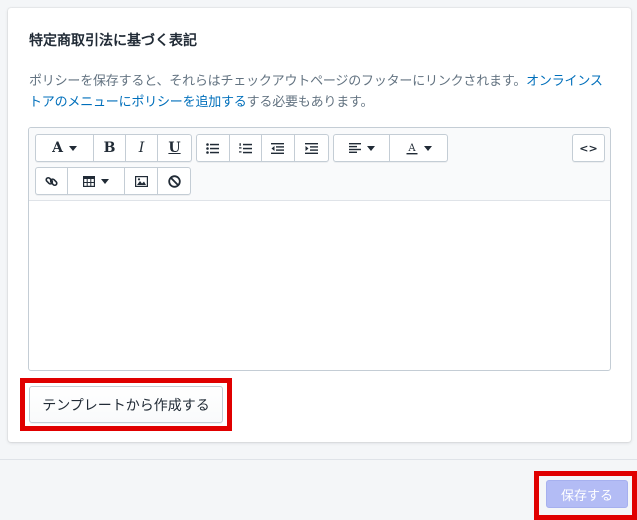 The width and height of the screenshot is (637, 520). What do you see at coordinates (174, 148) in the screenshot?
I see `underline-button: U` at bounding box center [174, 148].